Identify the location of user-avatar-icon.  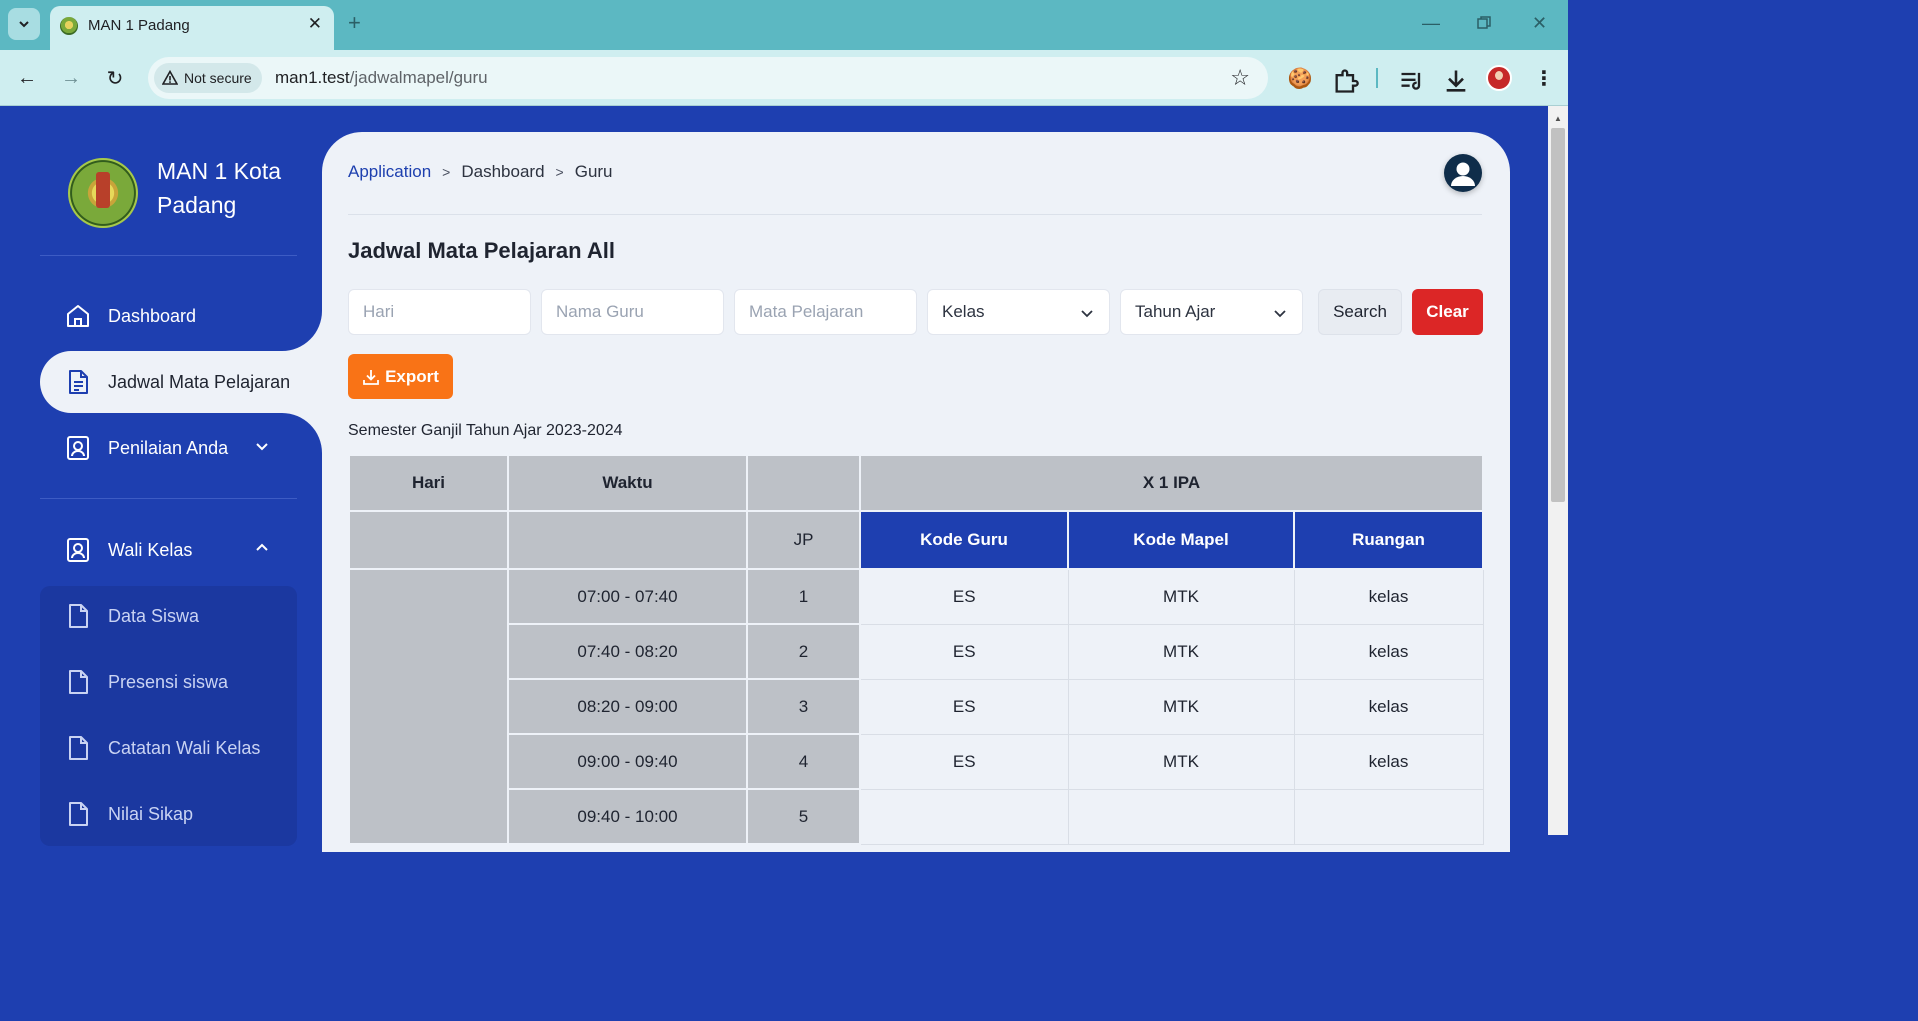
(1463, 173).